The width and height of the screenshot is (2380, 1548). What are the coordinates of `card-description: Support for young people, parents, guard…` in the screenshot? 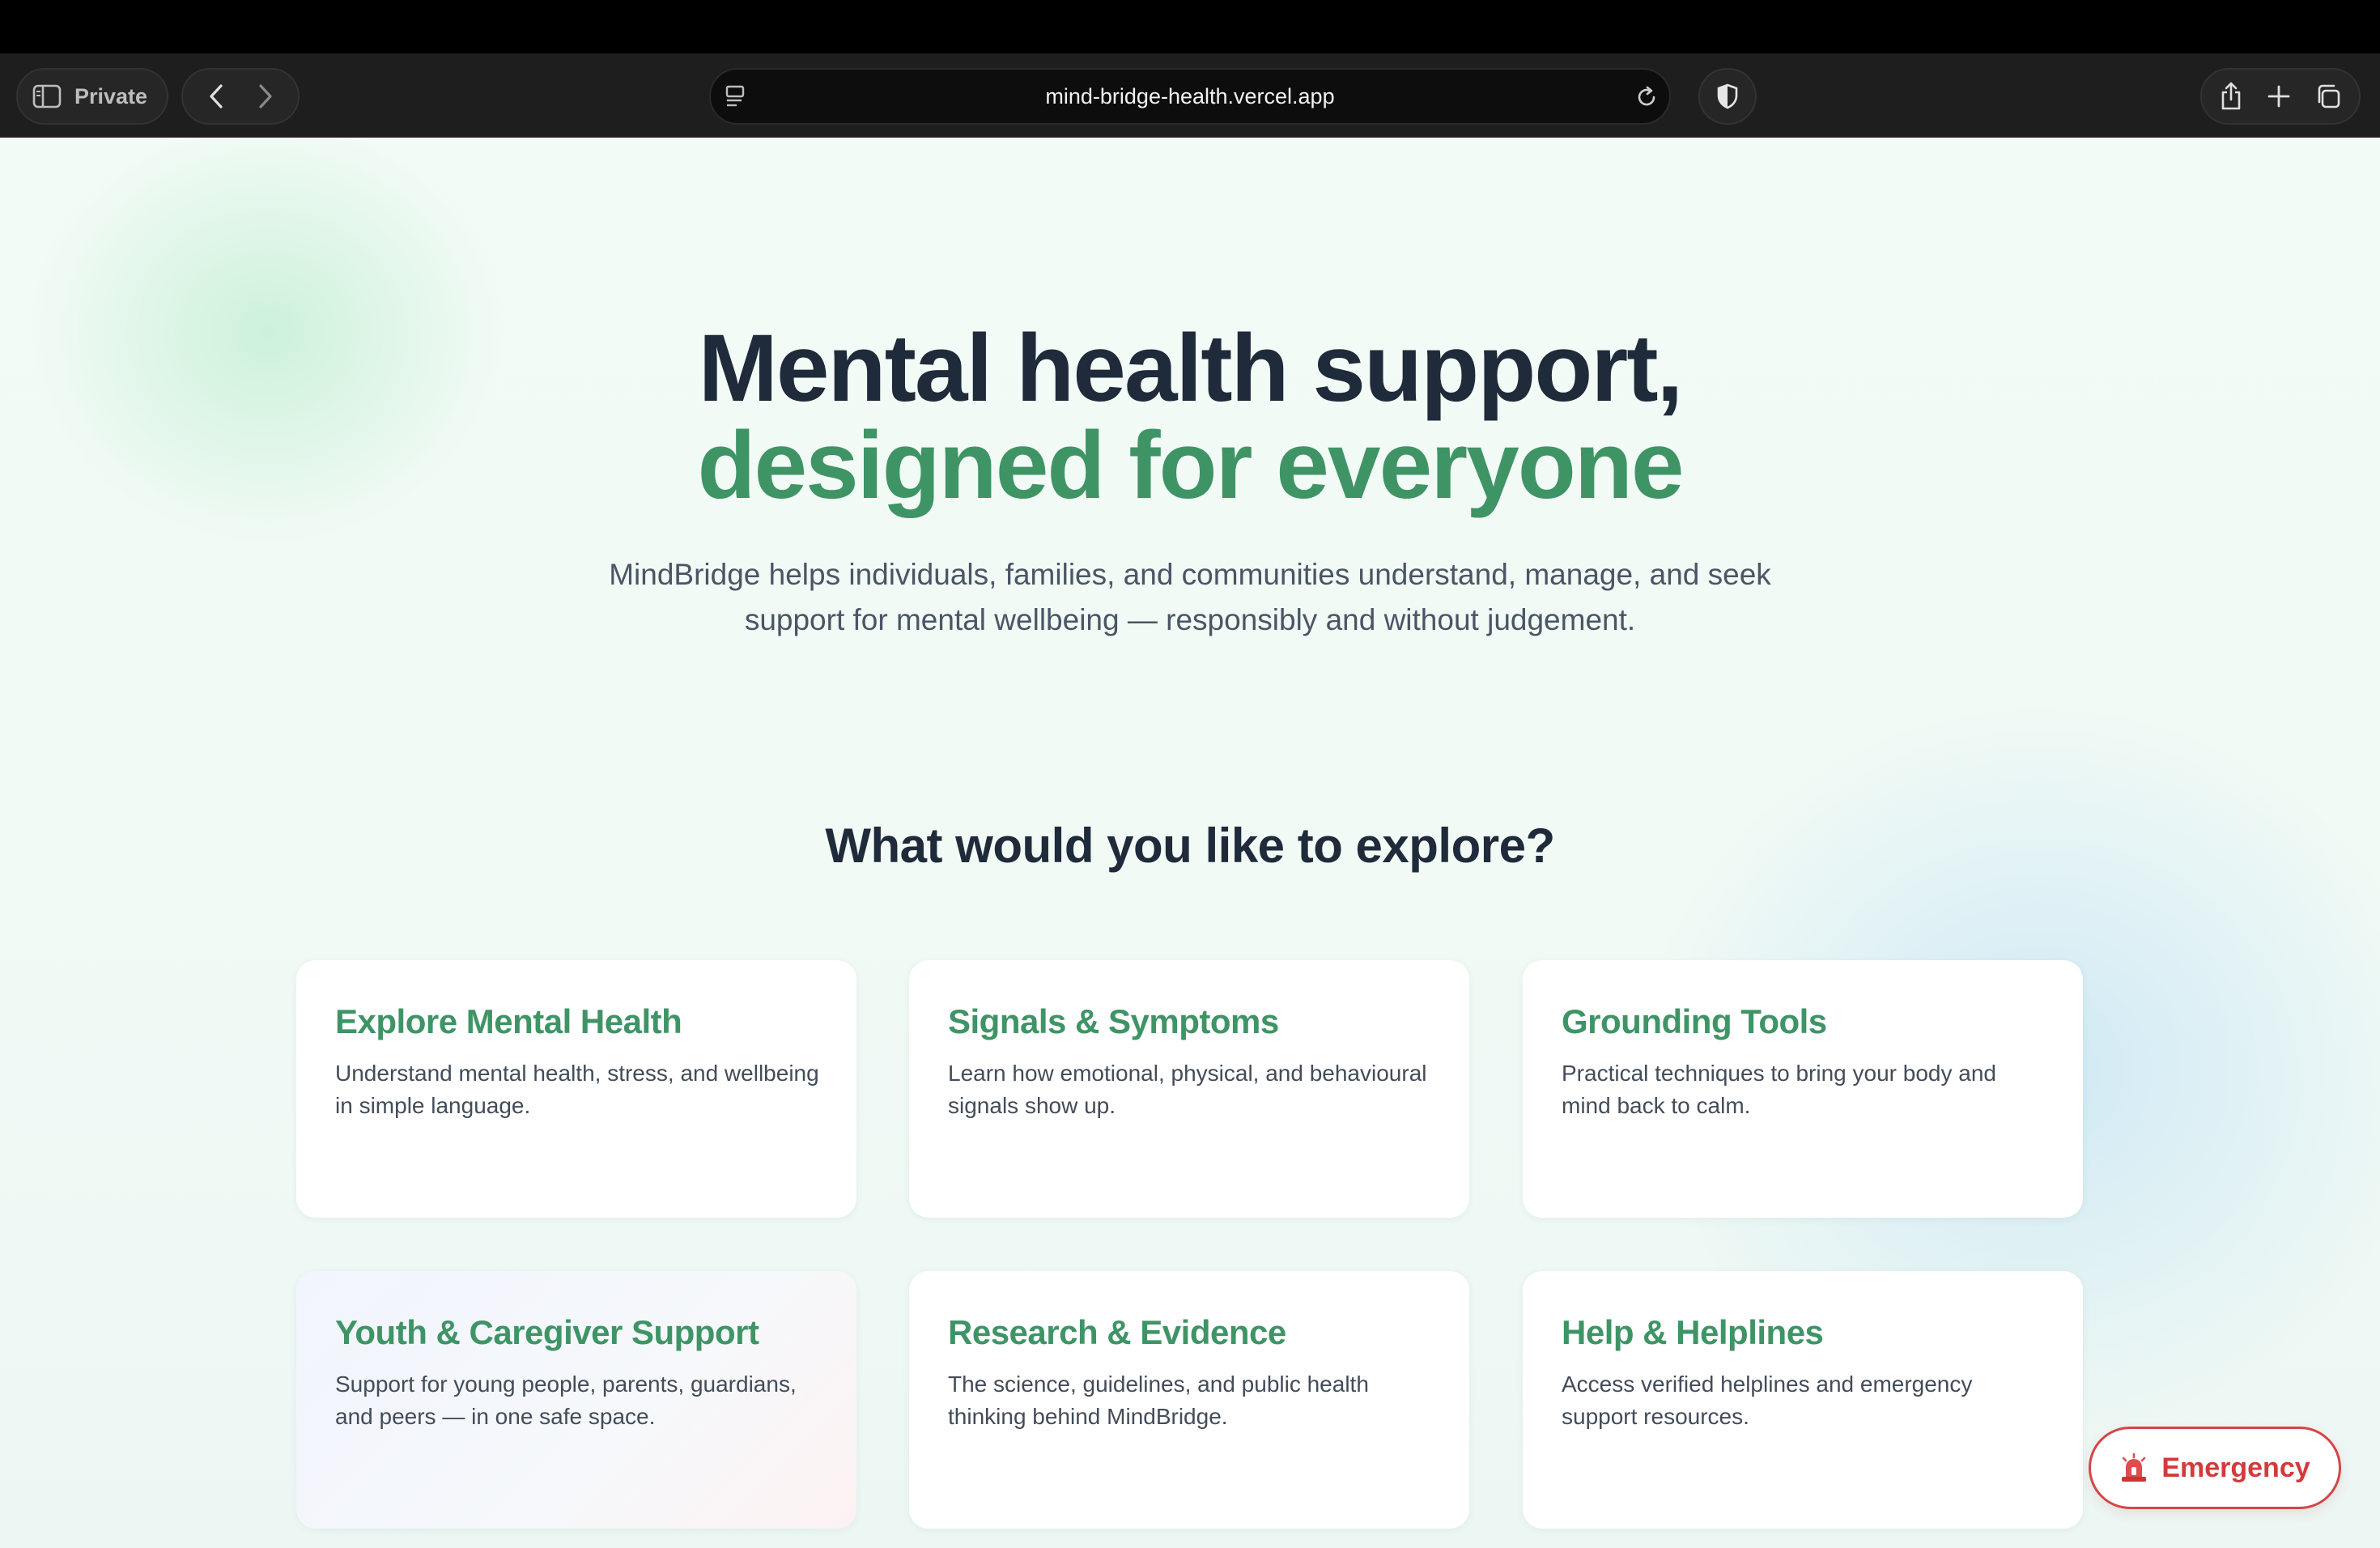 It's located at (566, 1400).